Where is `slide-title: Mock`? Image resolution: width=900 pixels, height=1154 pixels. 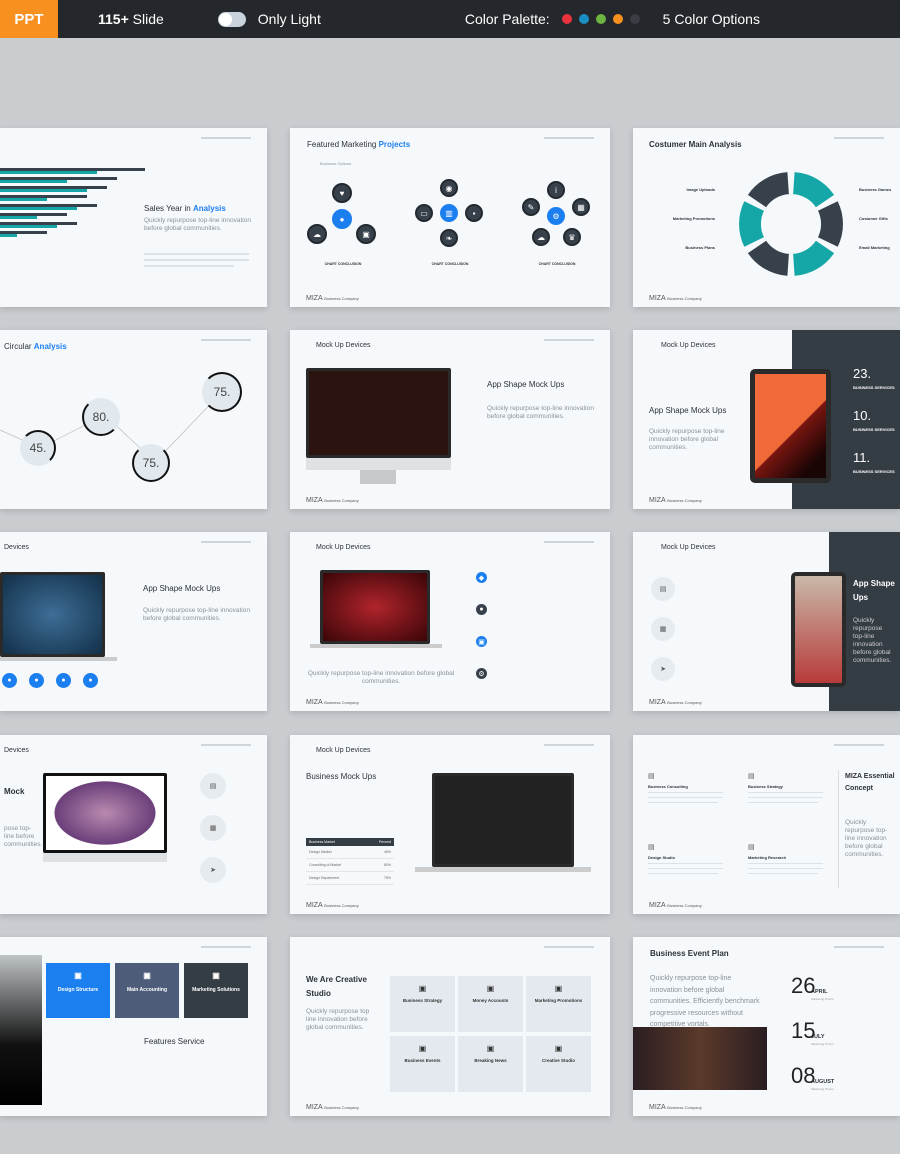 slide-title: Mock is located at coordinates (14, 791).